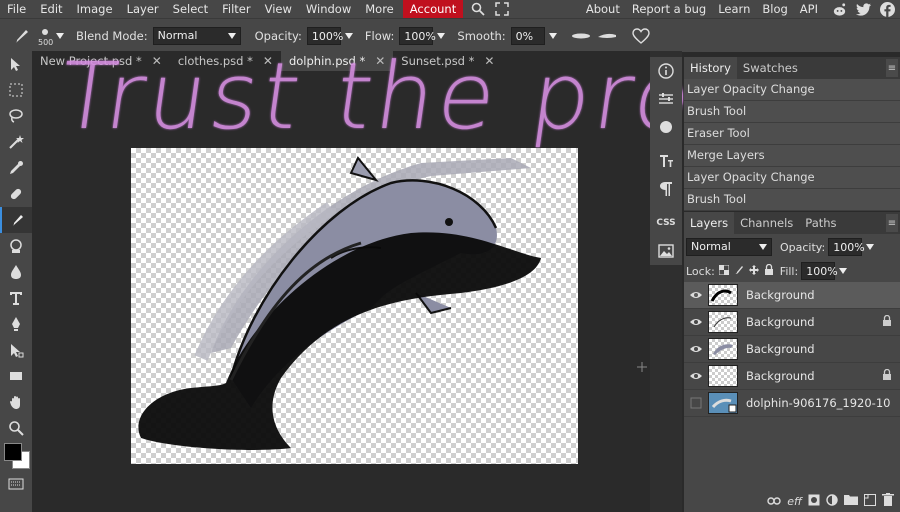  I want to click on menu-more: More, so click(379, 9).